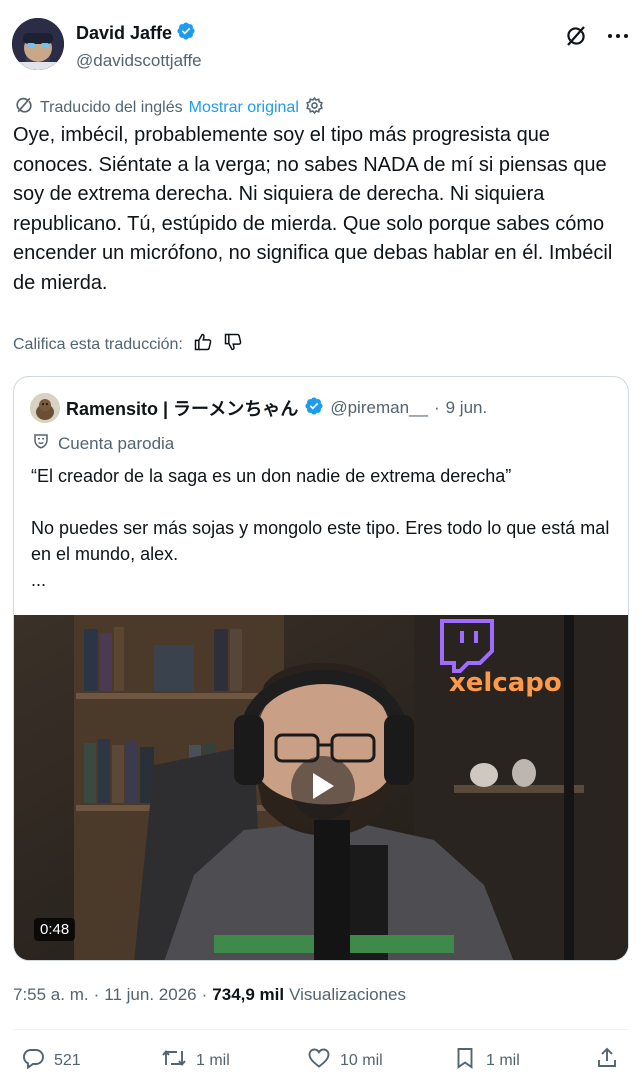 This screenshot has height=1086, width=642. Describe the element at coordinates (124, 33) in the screenshot. I see `author-name: David Jaffe` at that location.